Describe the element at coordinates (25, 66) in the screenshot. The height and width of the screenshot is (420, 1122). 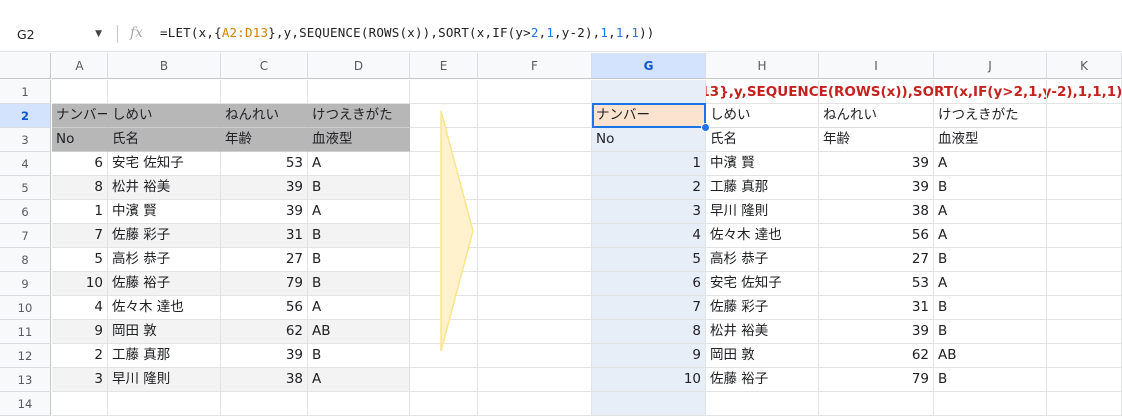
I see `select-all-corner` at that location.